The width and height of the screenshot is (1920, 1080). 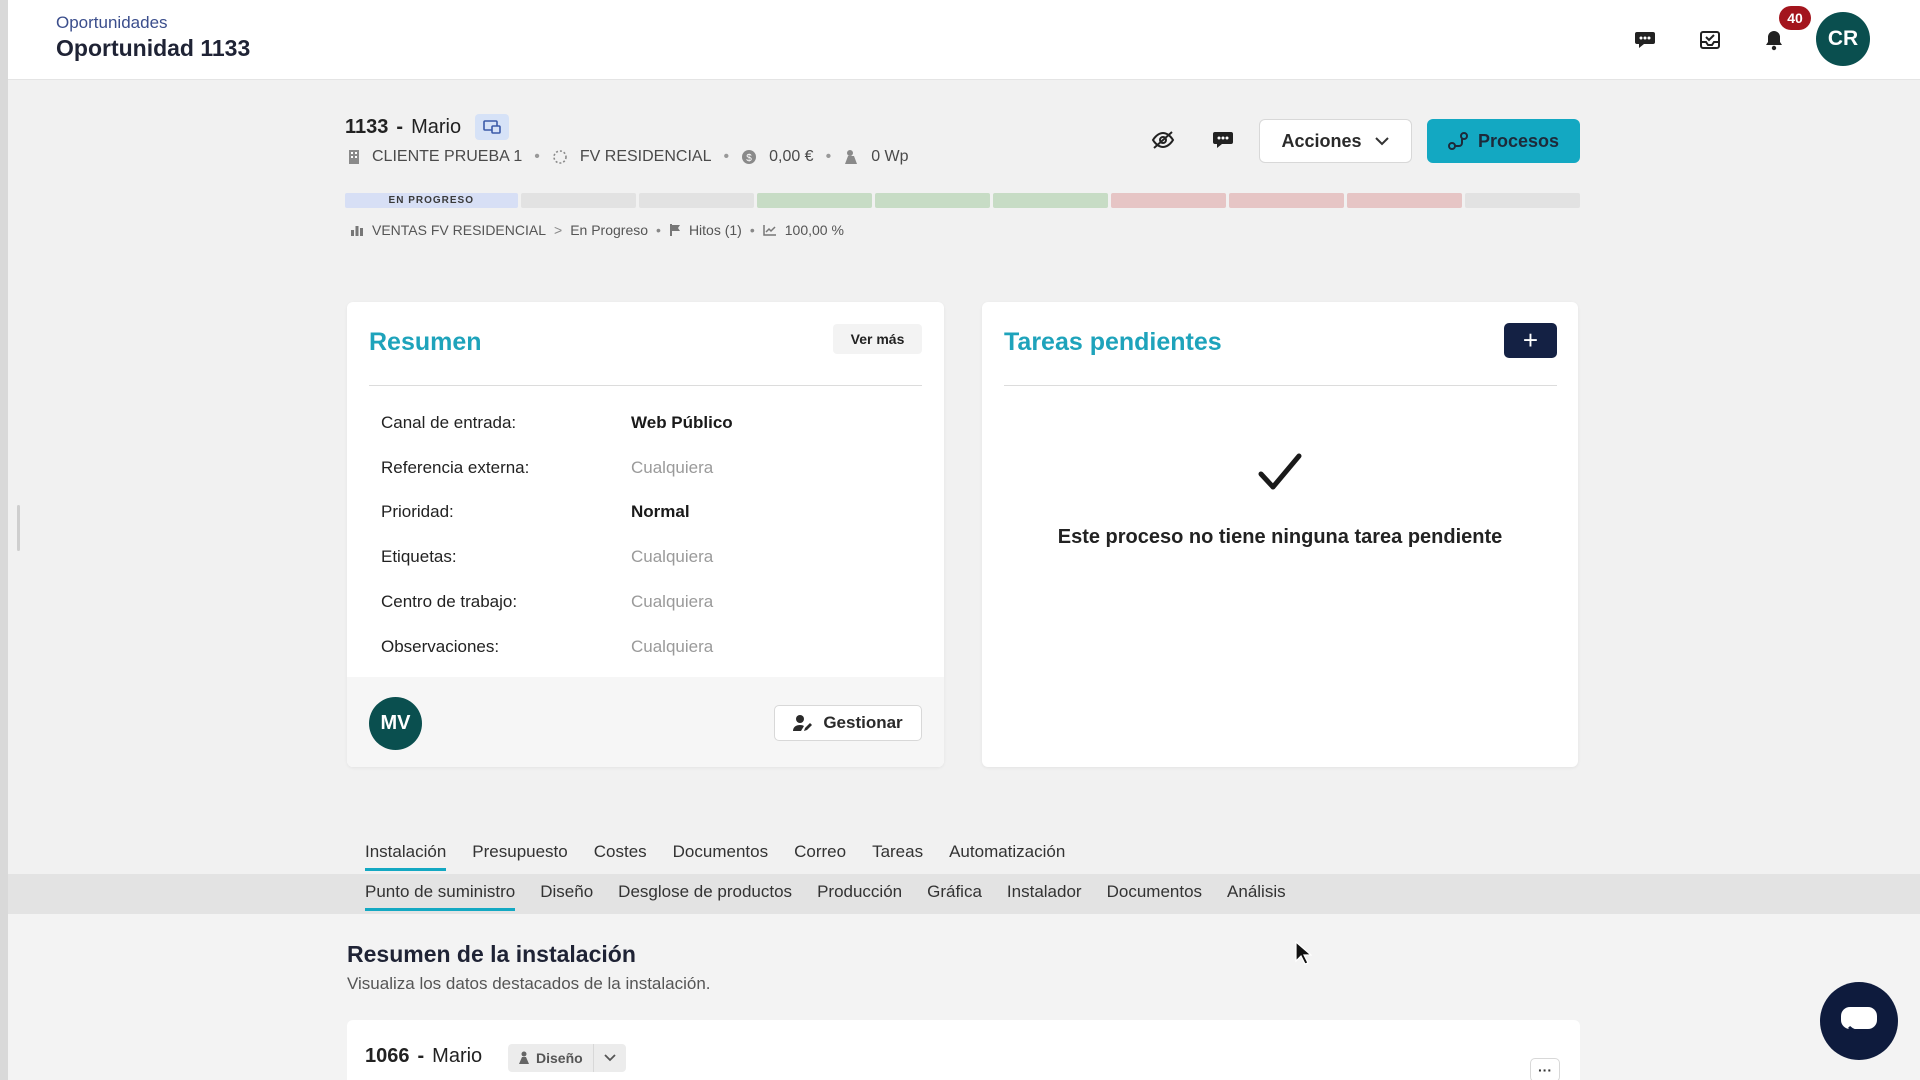 I want to click on manage-button: Gestionar, so click(x=848, y=723).